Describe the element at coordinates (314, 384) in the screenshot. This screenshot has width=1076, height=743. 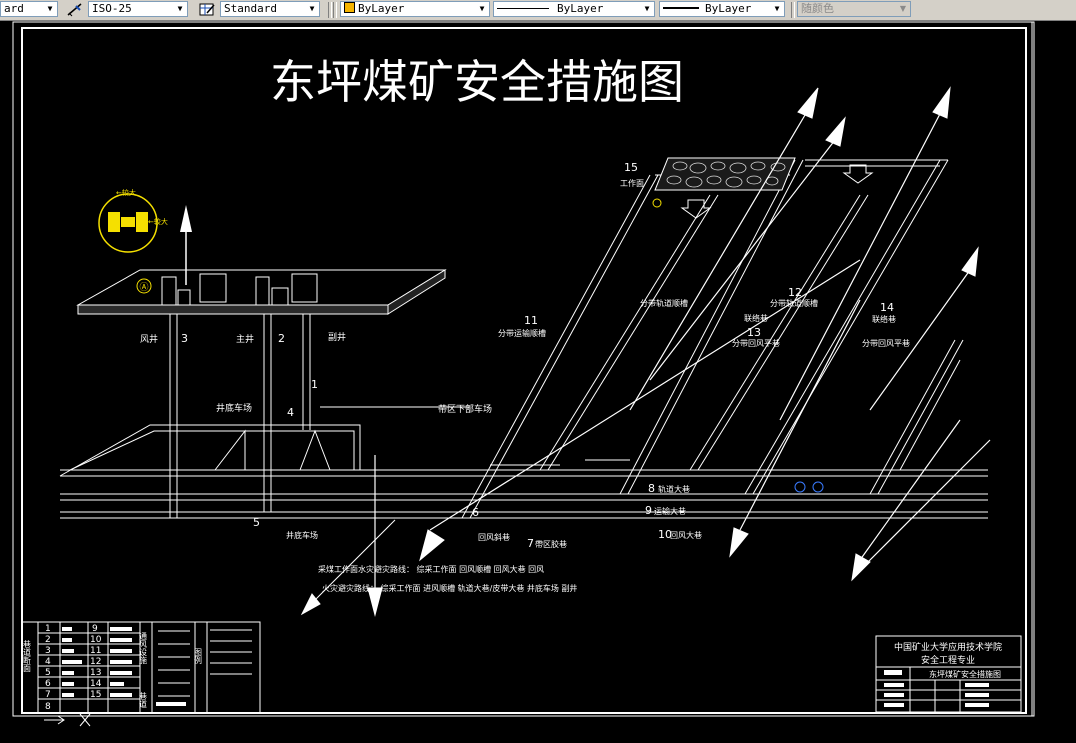
I see `num-1: 1` at that location.